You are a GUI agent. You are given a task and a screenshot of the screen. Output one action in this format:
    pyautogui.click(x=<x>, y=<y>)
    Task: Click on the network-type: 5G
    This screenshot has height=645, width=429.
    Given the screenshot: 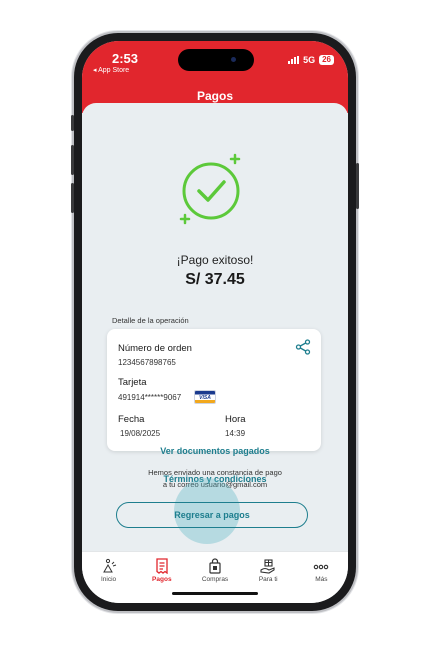 What is the action you would take?
    pyautogui.click(x=309, y=60)
    